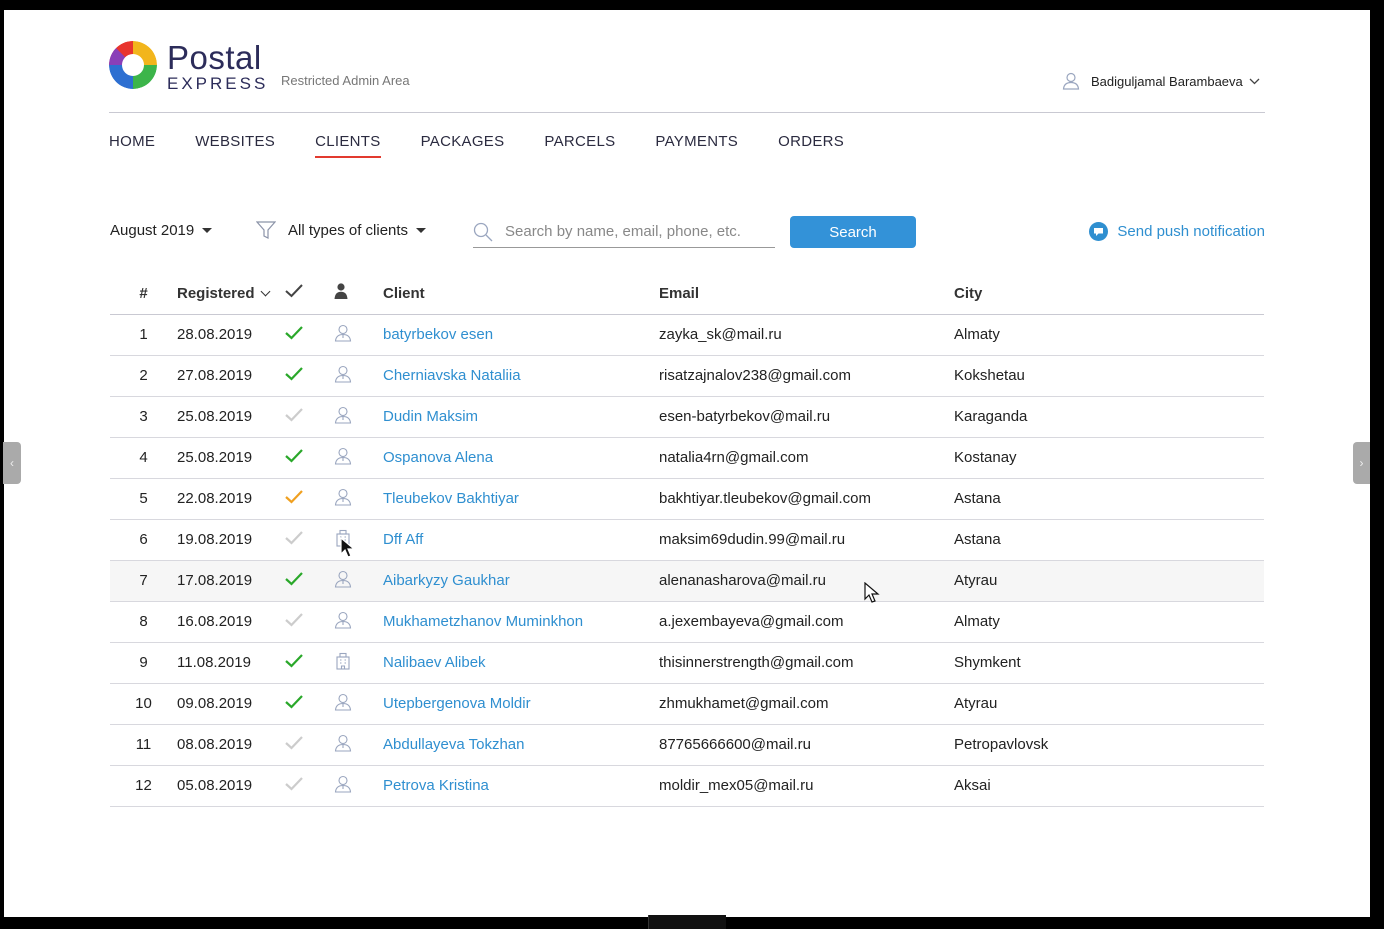 The image size is (1384, 929). I want to click on cell-city: Almaty, so click(1109, 335).